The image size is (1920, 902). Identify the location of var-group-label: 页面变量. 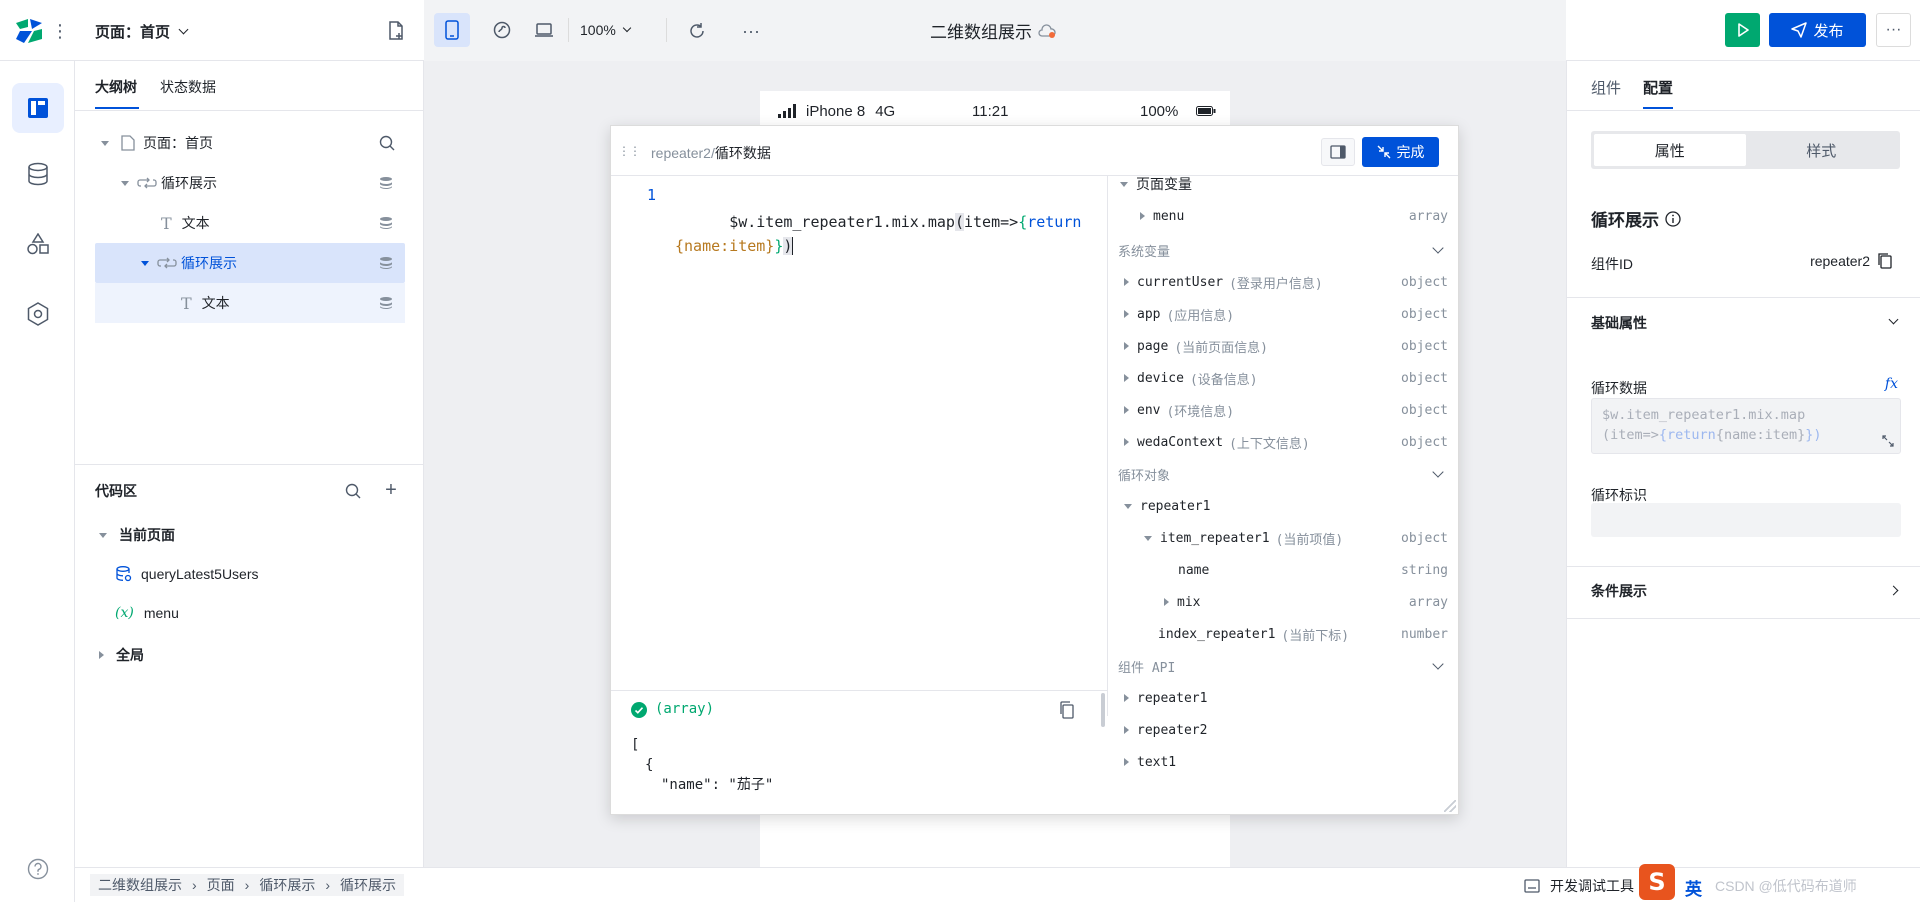
(1164, 184).